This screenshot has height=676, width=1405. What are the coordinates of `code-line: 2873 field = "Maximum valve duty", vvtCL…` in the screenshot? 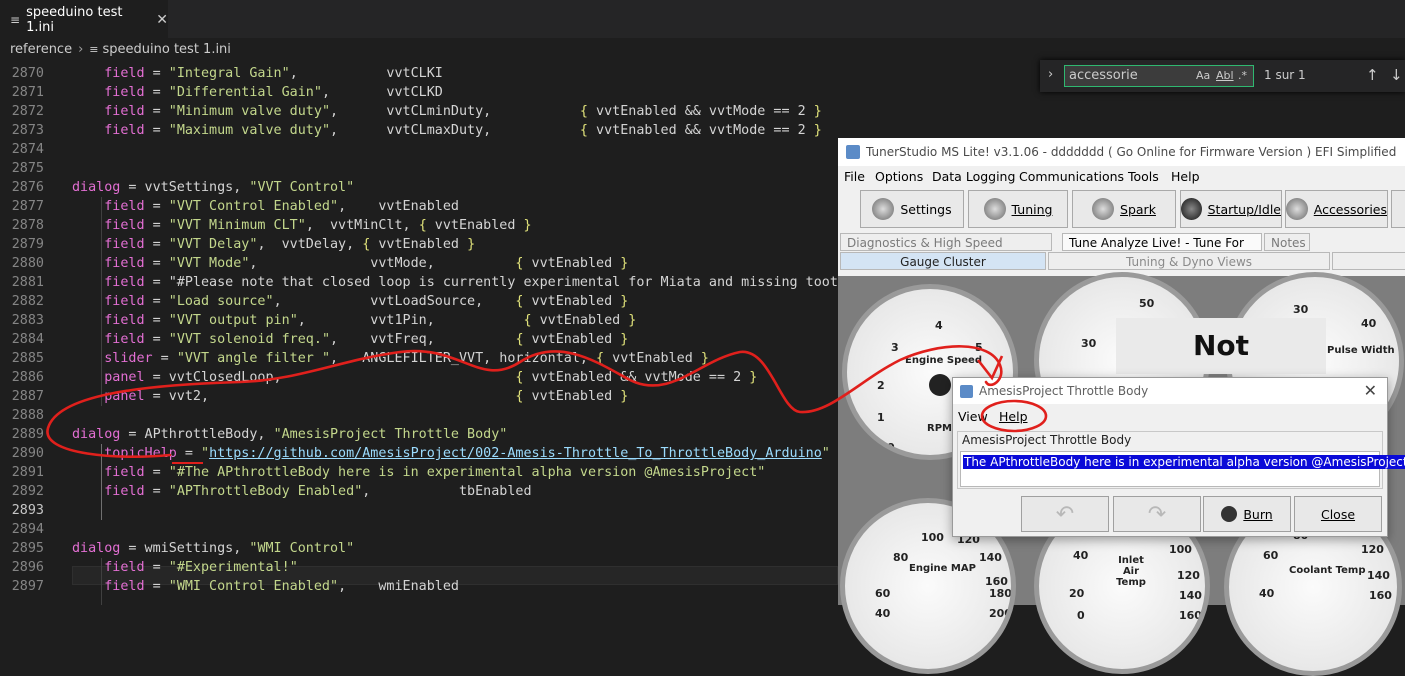 It's located at (419, 130).